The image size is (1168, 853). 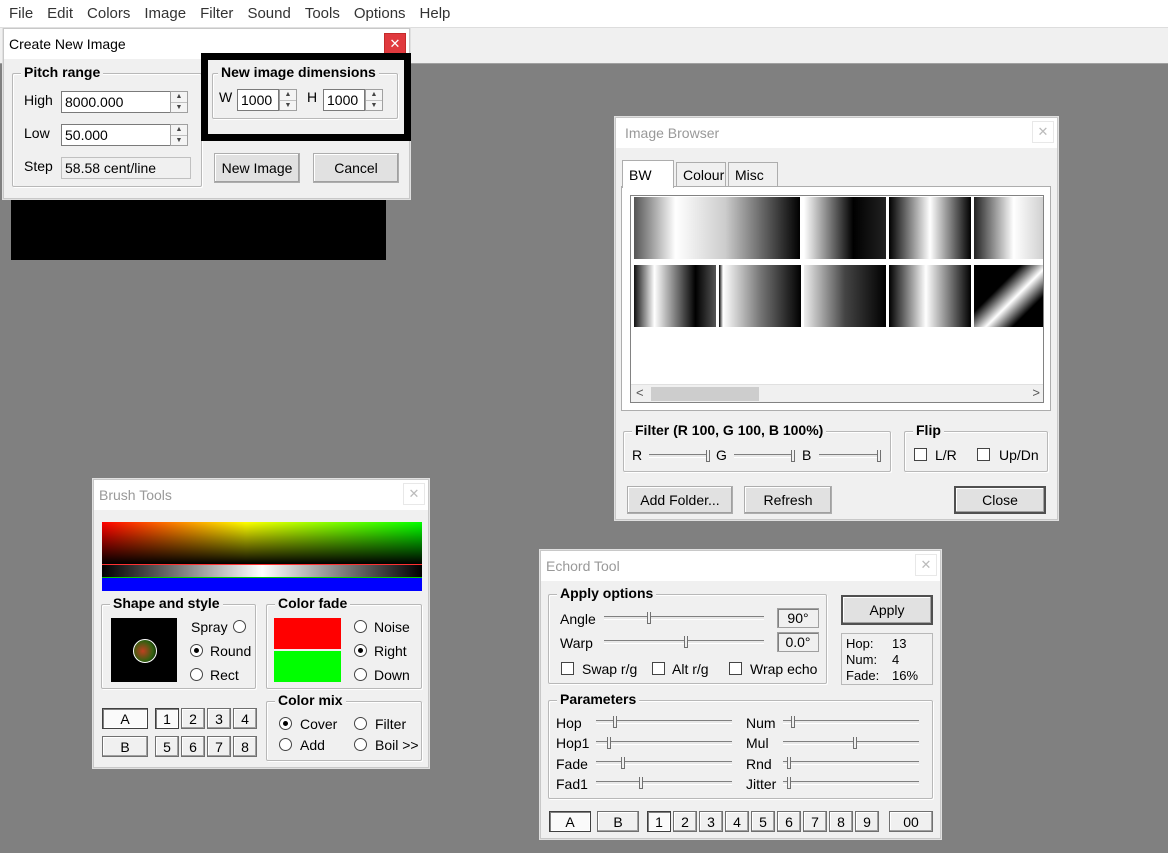 I want to click on mul-slider, so click(x=851, y=743).